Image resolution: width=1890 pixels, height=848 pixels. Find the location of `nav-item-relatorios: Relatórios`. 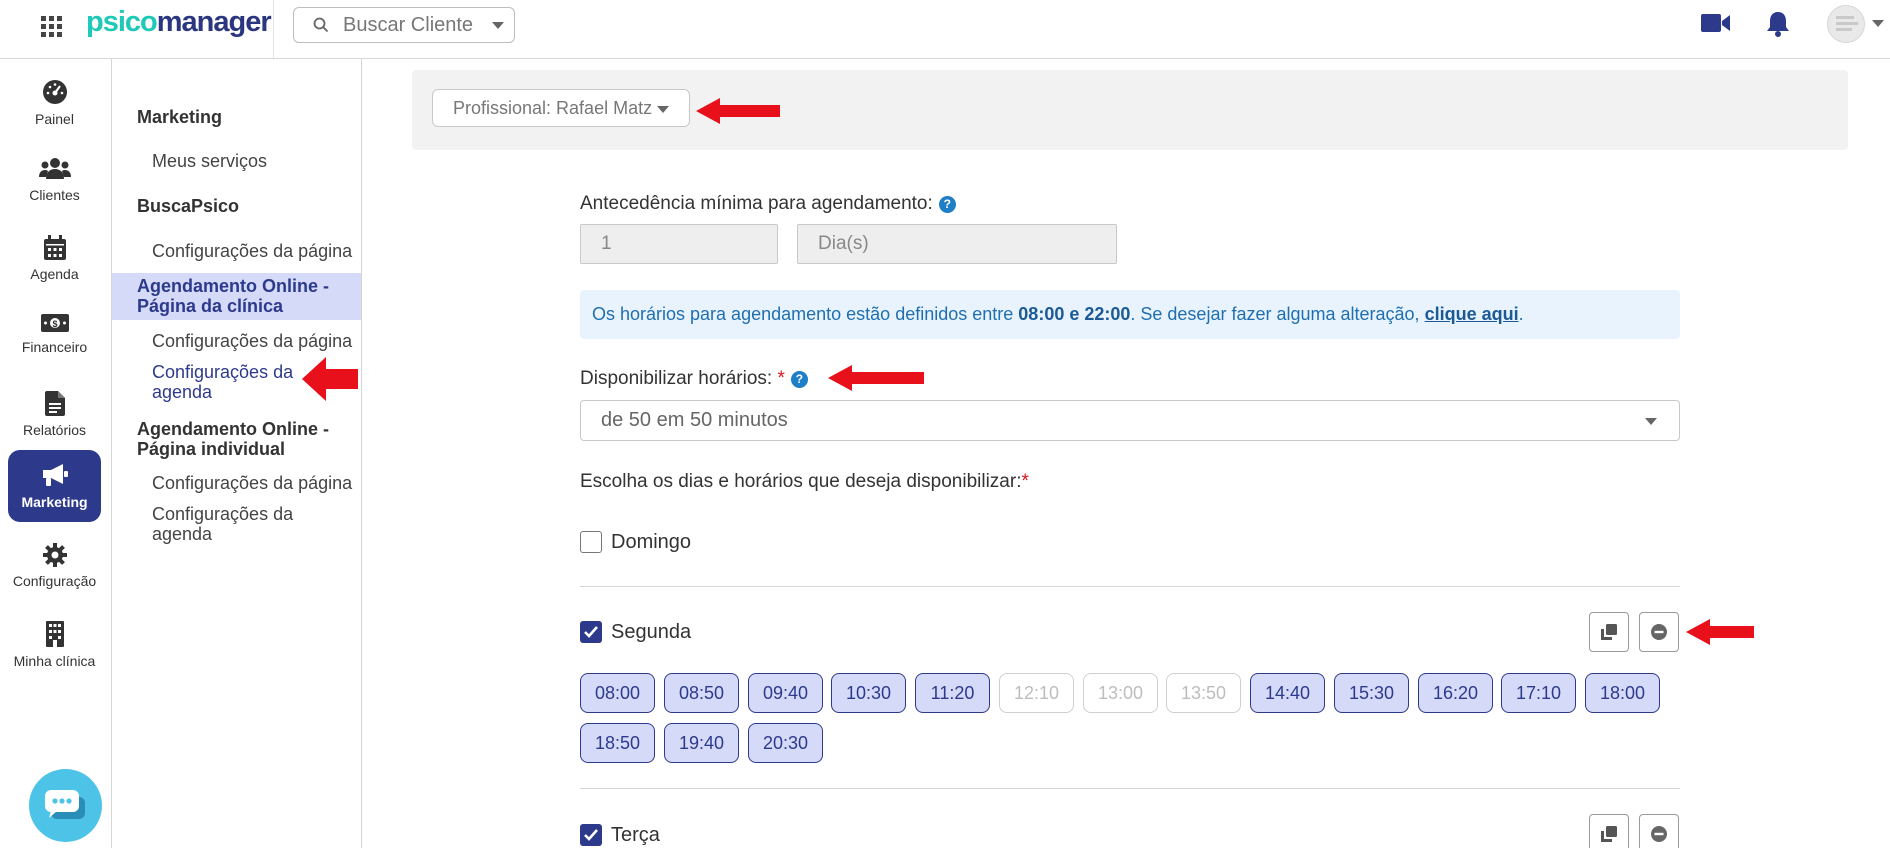

nav-item-relatorios: Relatórios is located at coordinates (54, 415).